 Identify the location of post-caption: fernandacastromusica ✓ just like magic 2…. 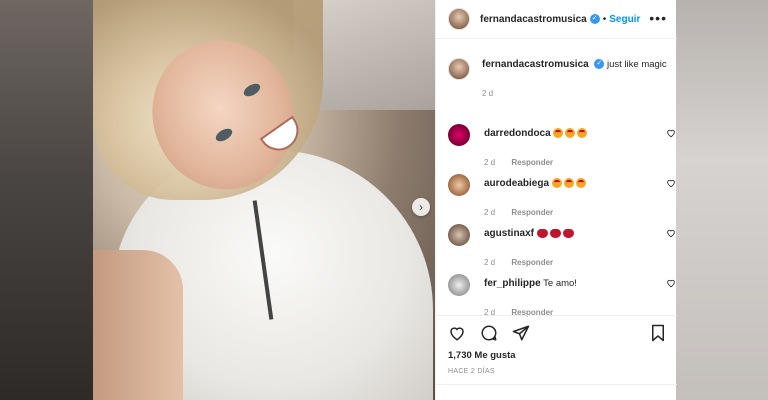
(558, 79).